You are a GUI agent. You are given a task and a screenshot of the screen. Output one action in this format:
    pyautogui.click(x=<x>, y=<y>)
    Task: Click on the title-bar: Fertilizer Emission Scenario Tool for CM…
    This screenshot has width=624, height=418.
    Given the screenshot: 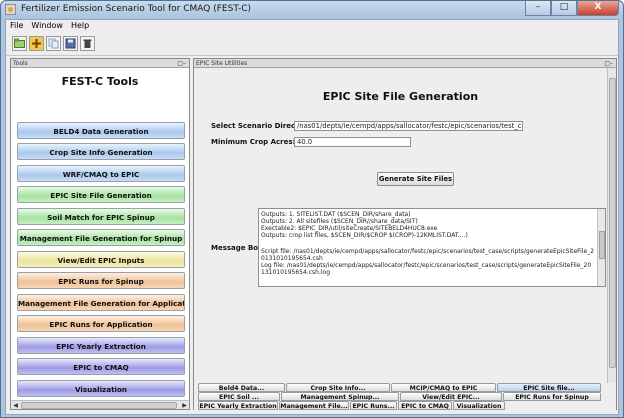 What is the action you would take?
    pyautogui.click(x=312, y=10)
    